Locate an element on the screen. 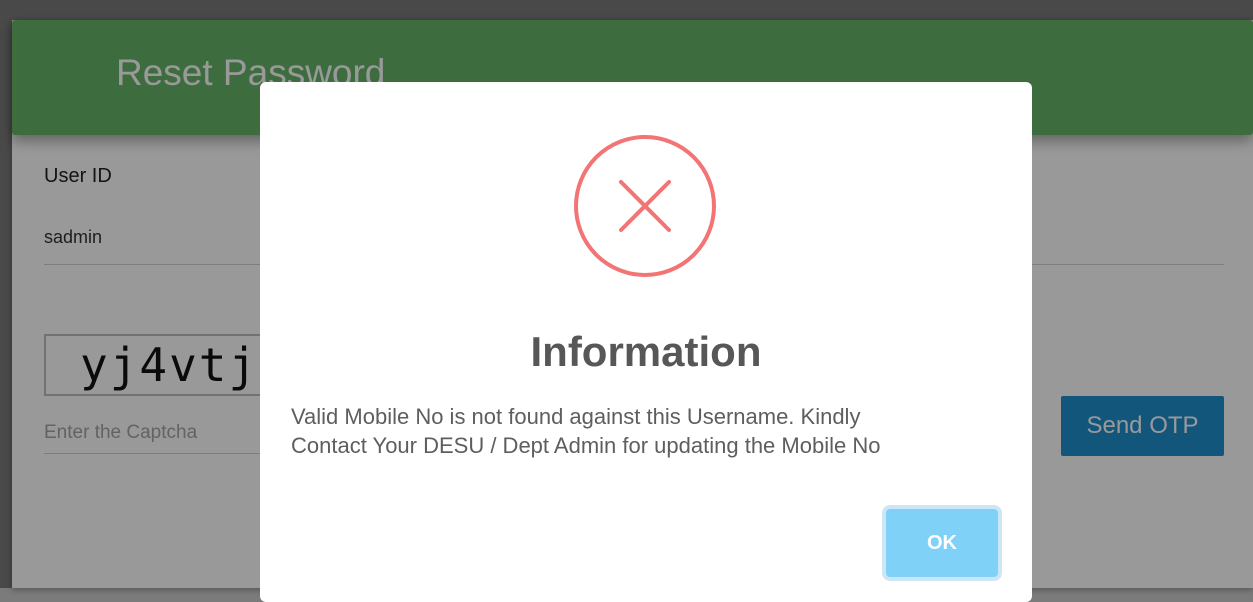 Image resolution: width=1253 pixels, height=602 pixels. dialog-title: Information is located at coordinates (646, 351).